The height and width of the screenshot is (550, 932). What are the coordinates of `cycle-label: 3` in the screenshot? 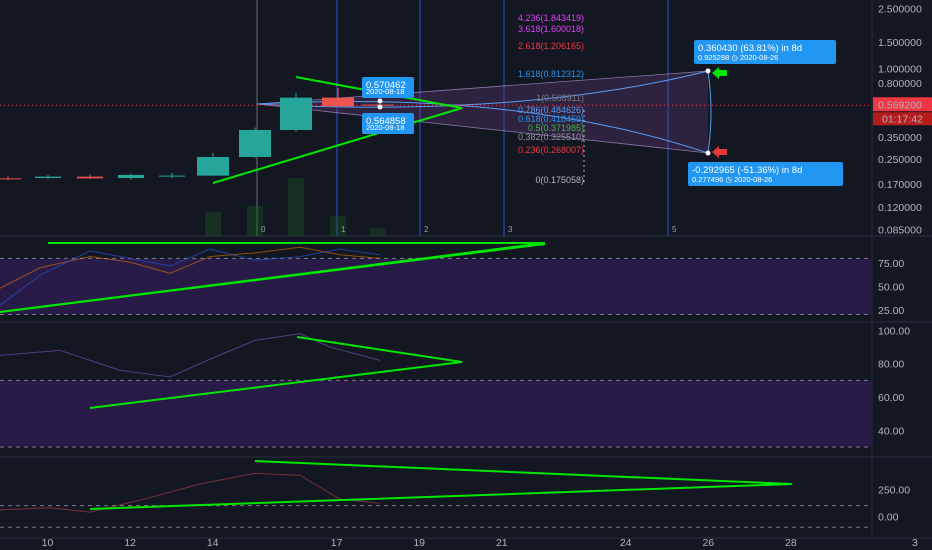 It's located at (510, 229).